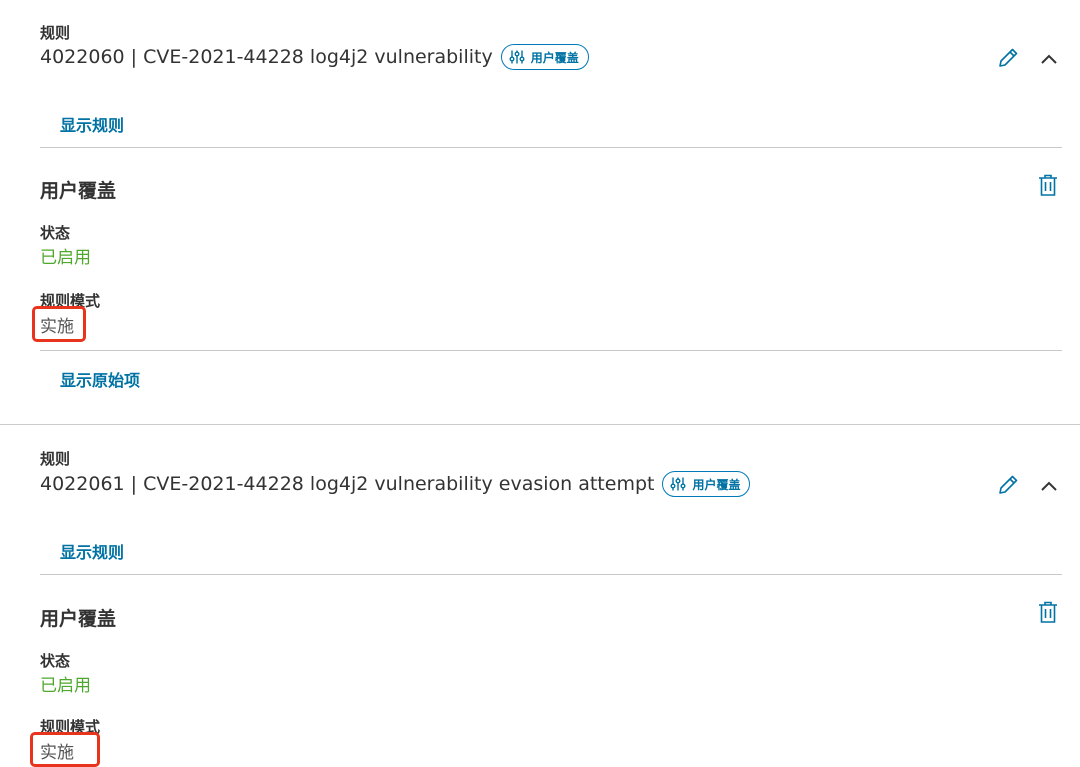 The image size is (1080, 767). I want to click on show-original-link: 显示原始项, so click(100, 379).